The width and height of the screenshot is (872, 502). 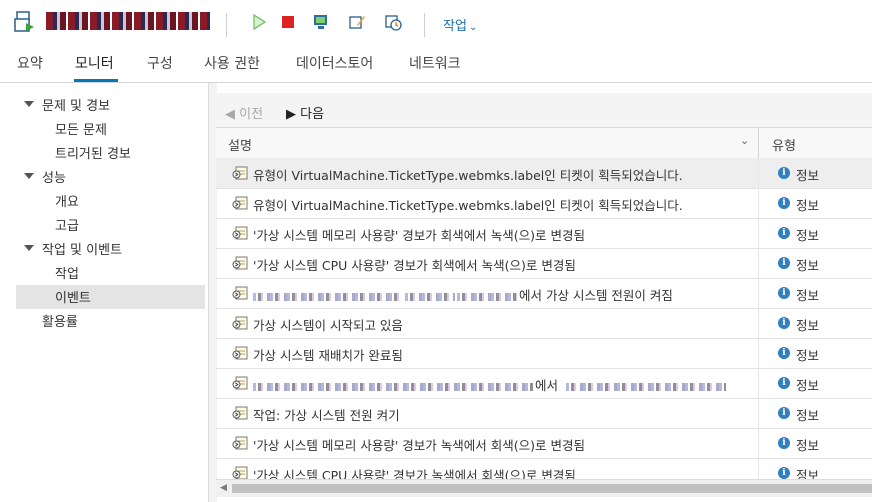 I want to click on event-description-text: 가상 시스템이 시작되고 있음, so click(x=328, y=325).